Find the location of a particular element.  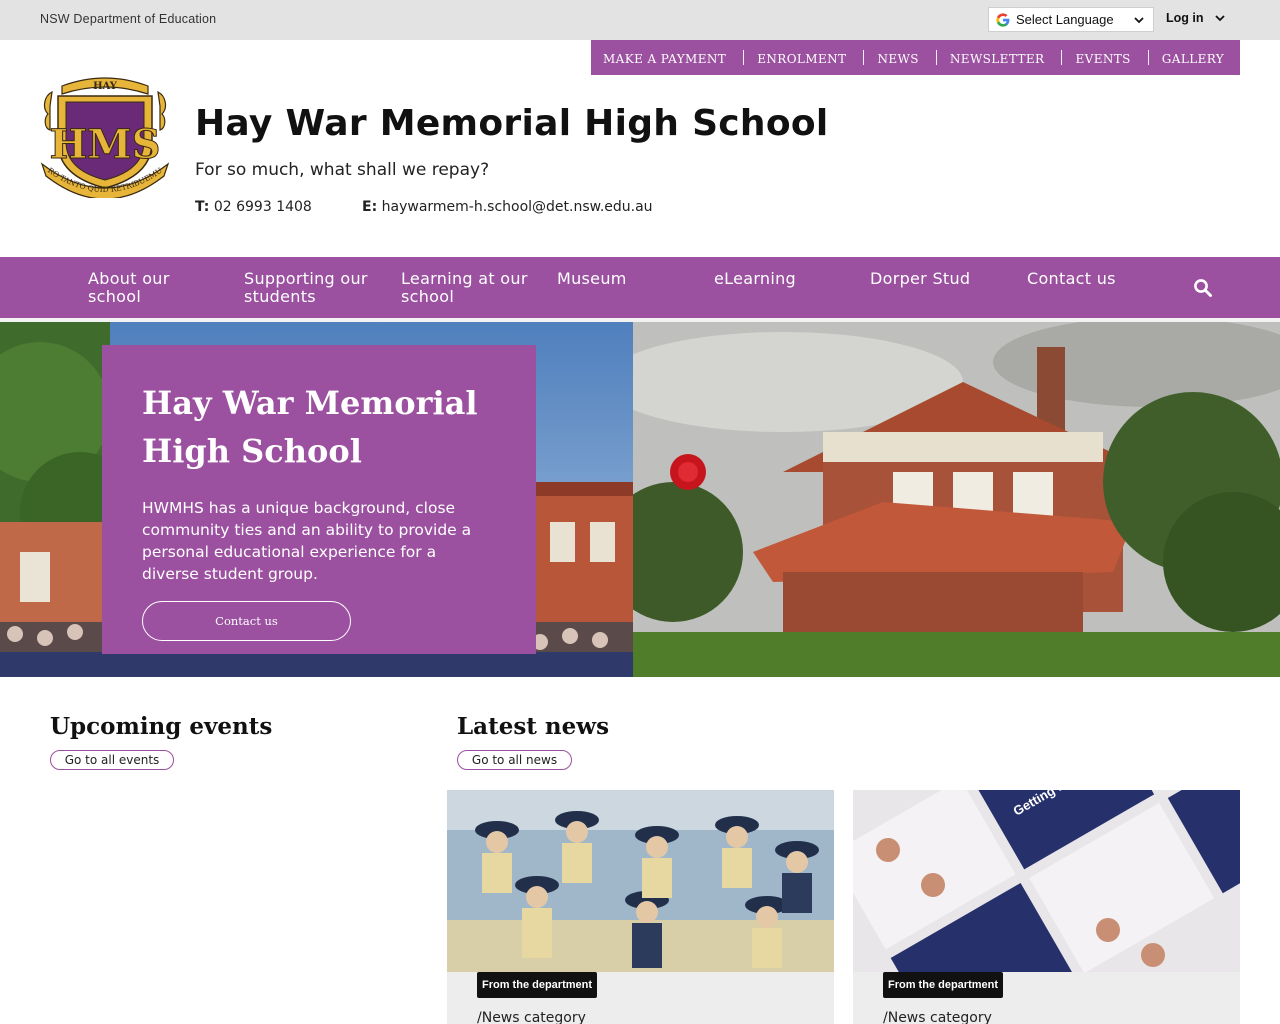

upcoming-events-title: Upcoming events is located at coordinates (161, 726).